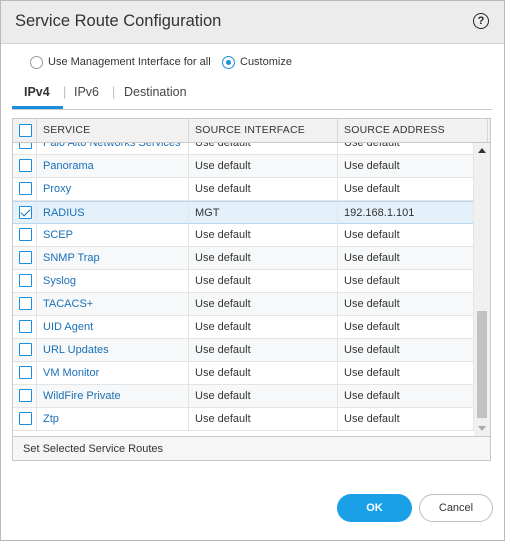  Describe the element at coordinates (228, 62) in the screenshot. I see `customize-radio` at that location.